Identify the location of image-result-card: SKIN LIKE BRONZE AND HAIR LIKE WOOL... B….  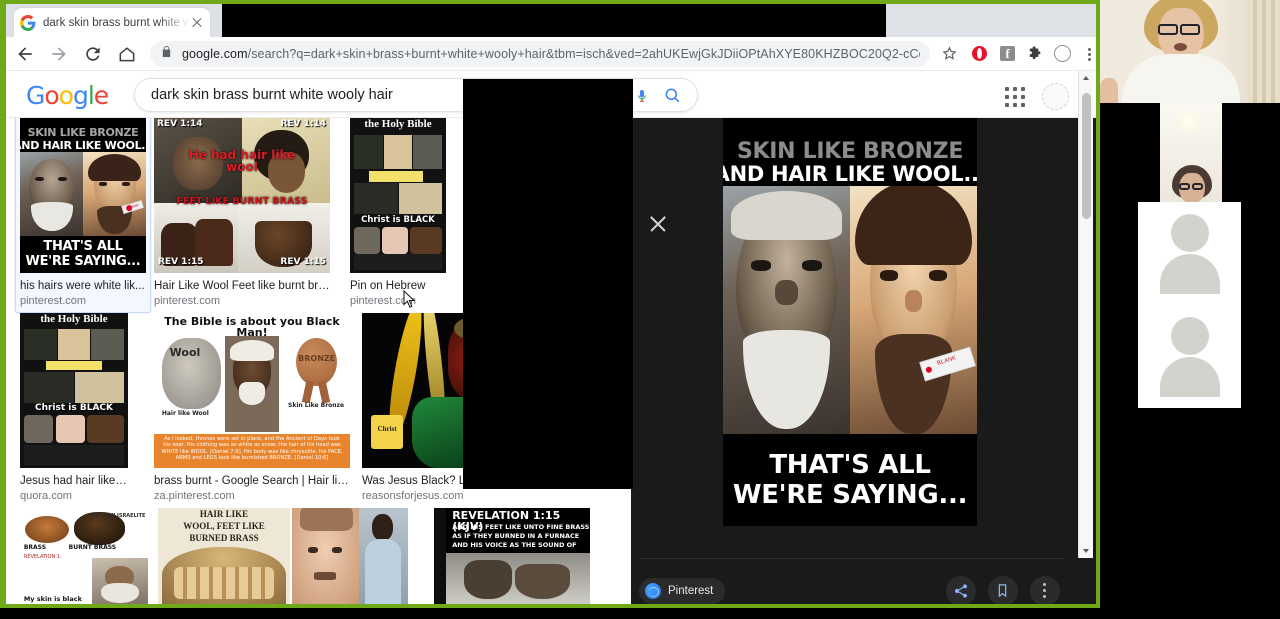
(83, 215).